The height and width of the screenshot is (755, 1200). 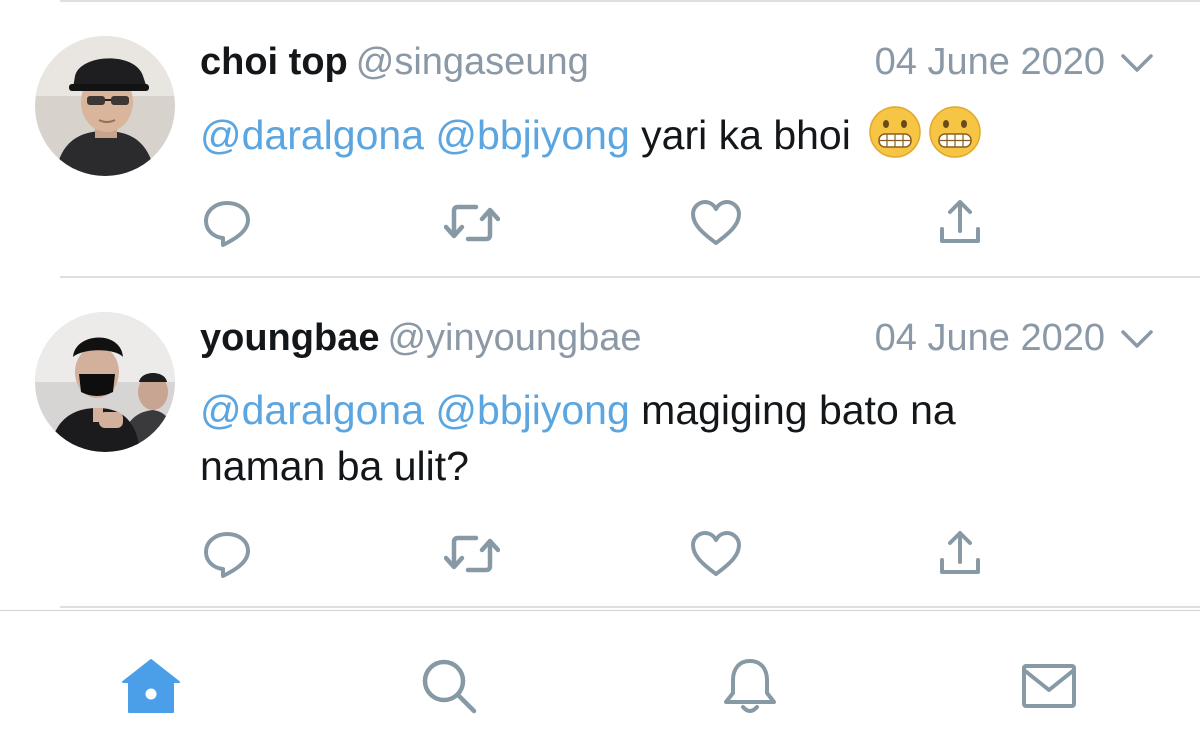 I want to click on display-name: choi top, so click(x=274, y=62).